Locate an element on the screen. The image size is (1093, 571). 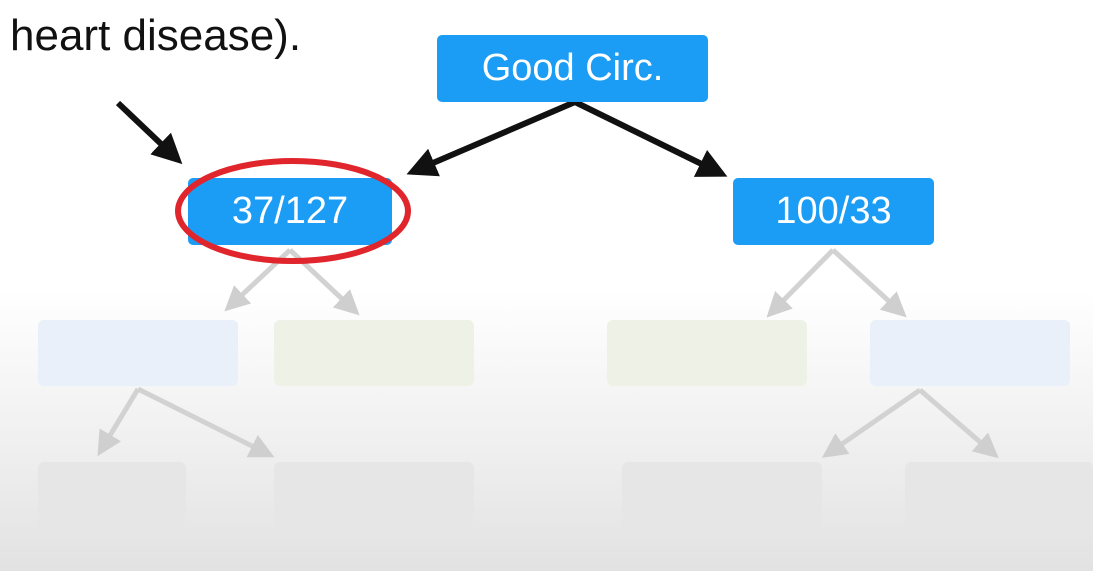
pointer-arrow is located at coordinates (149, 132).